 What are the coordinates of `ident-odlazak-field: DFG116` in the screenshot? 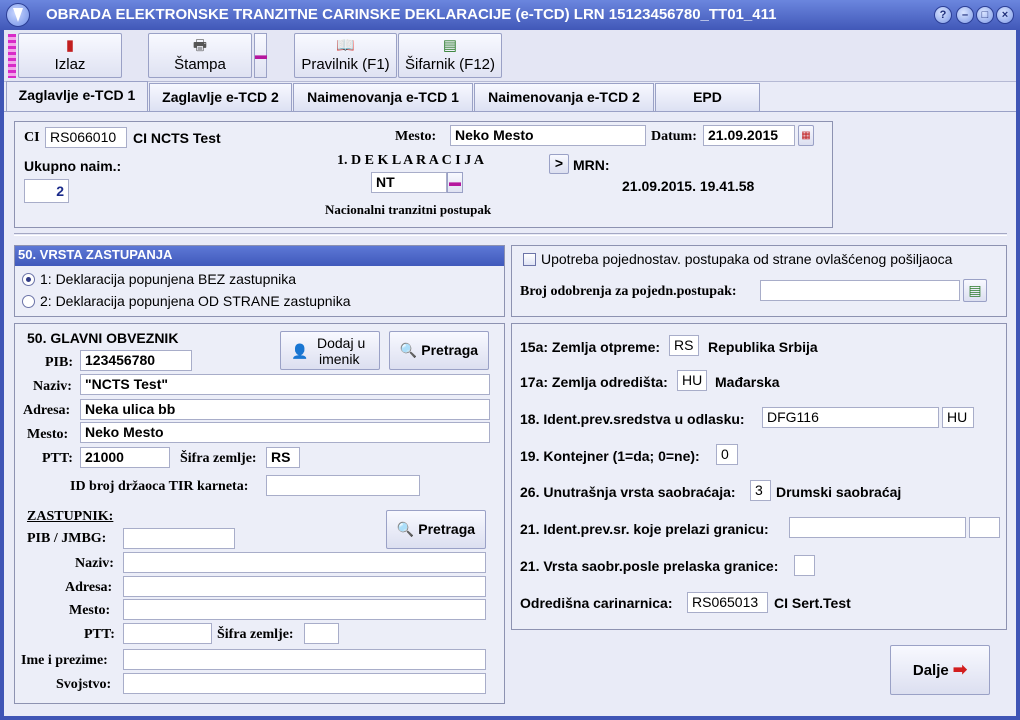 It's located at (850, 417).